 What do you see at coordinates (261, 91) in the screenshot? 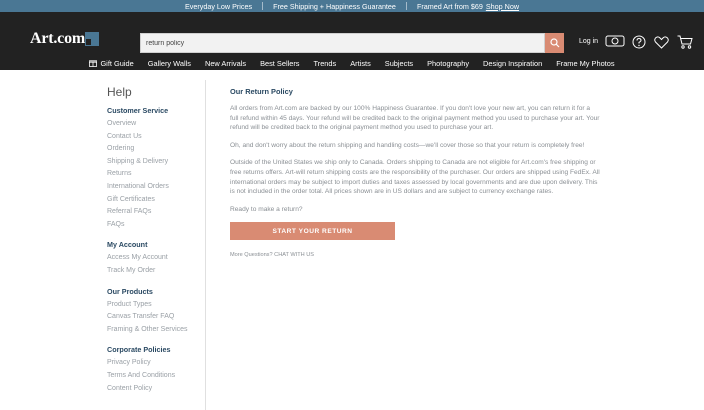
I see `page-title: Our Return Policy` at bounding box center [261, 91].